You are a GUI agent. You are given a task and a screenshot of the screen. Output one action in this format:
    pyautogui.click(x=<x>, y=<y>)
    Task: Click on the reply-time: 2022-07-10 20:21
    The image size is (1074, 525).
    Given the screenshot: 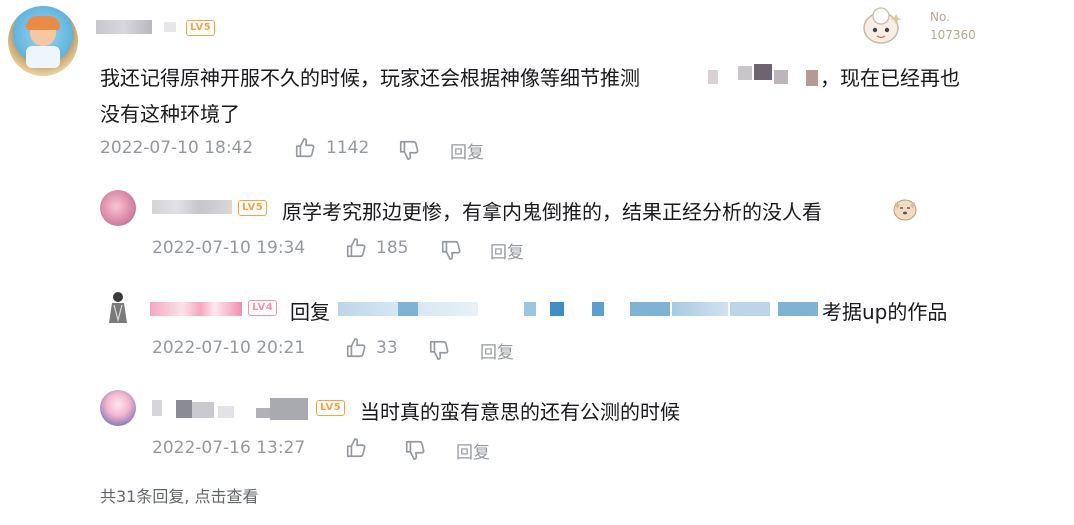 What is the action you would take?
    pyautogui.click(x=229, y=348)
    